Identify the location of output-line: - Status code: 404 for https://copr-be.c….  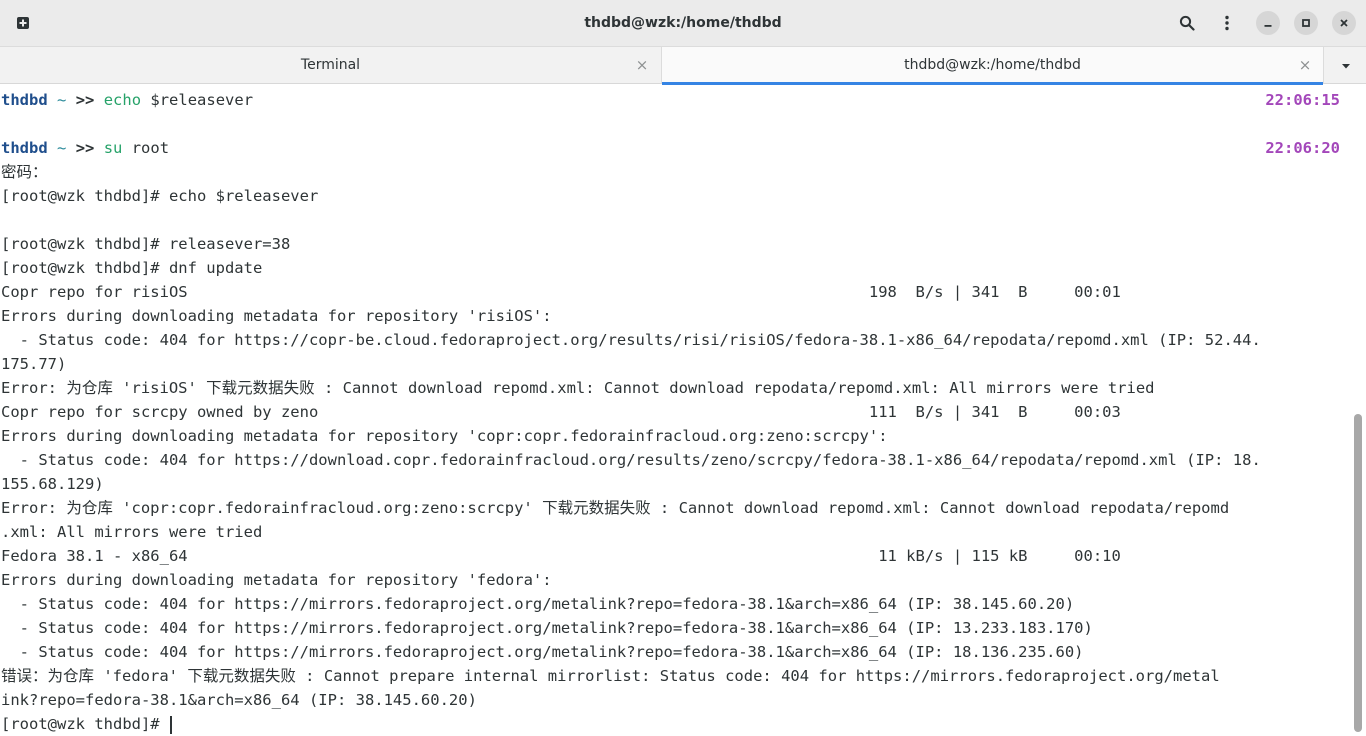
(631, 340).